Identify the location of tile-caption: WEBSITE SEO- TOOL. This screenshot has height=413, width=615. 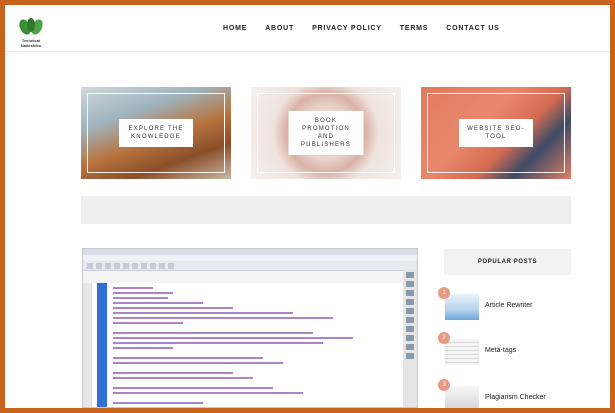
(496, 133).